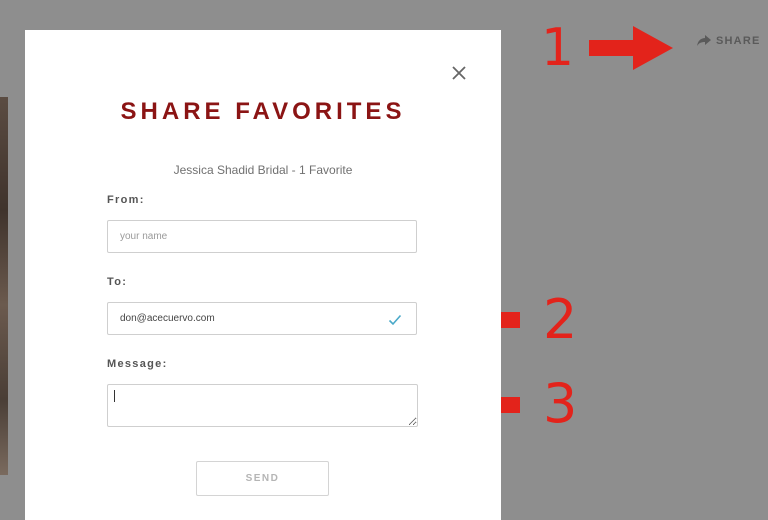 This screenshot has height=520, width=768. Describe the element at coordinates (459, 73) in the screenshot. I see `close-icon` at that location.